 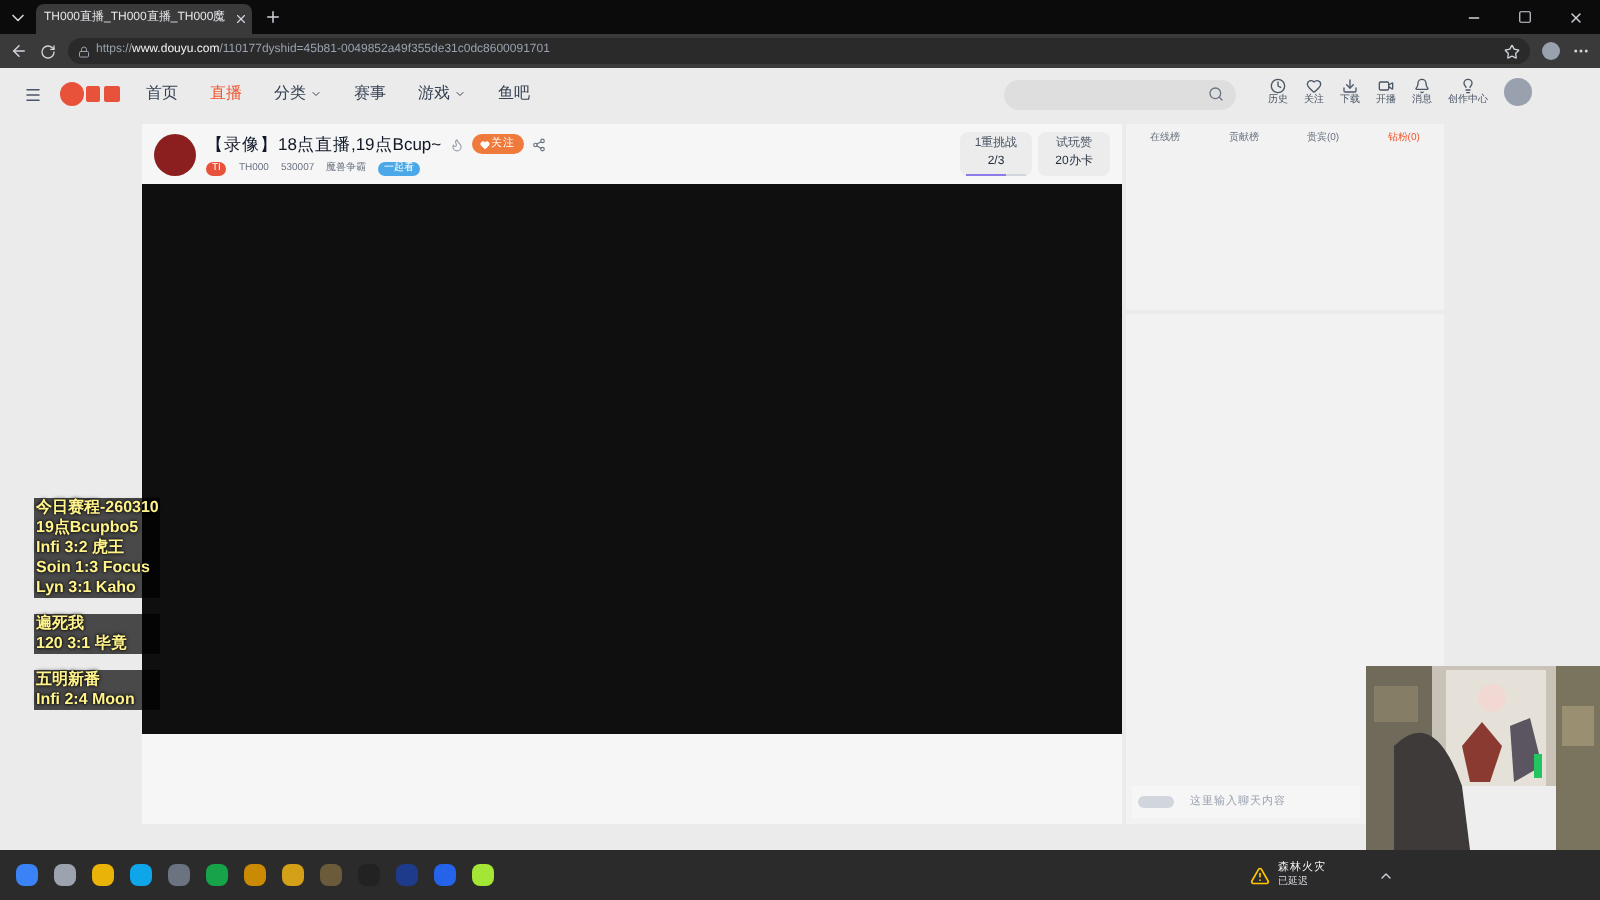 What do you see at coordinates (1216, 94) in the screenshot?
I see `search-icon` at bounding box center [1216, 94].